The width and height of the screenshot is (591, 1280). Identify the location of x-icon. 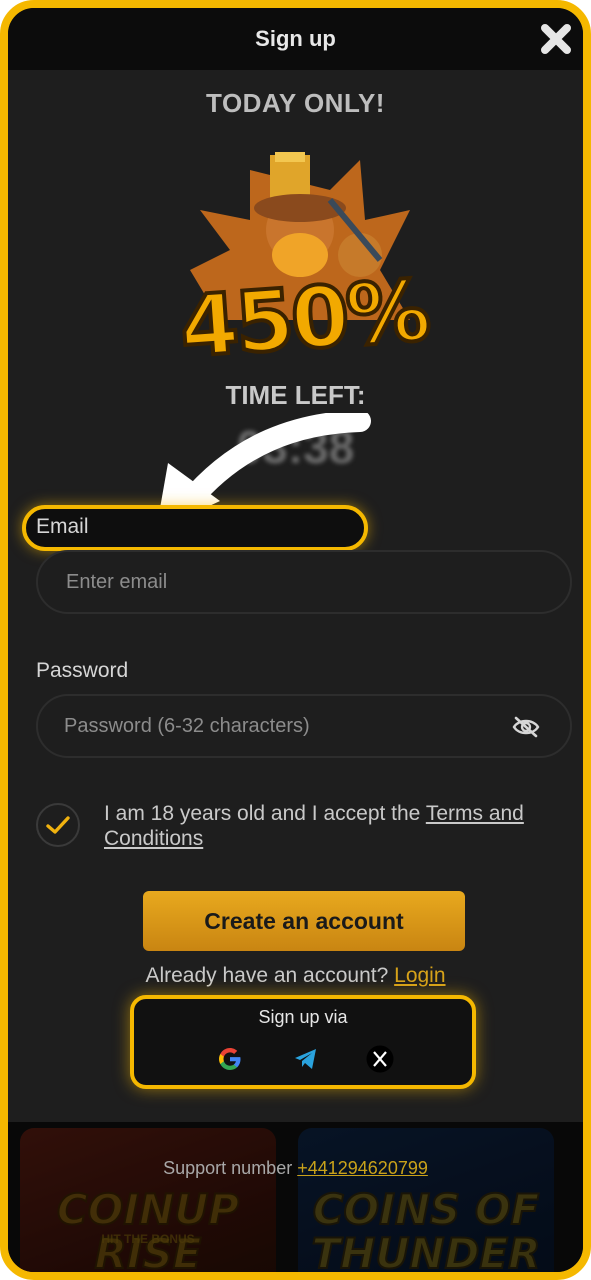
(380, 1059).